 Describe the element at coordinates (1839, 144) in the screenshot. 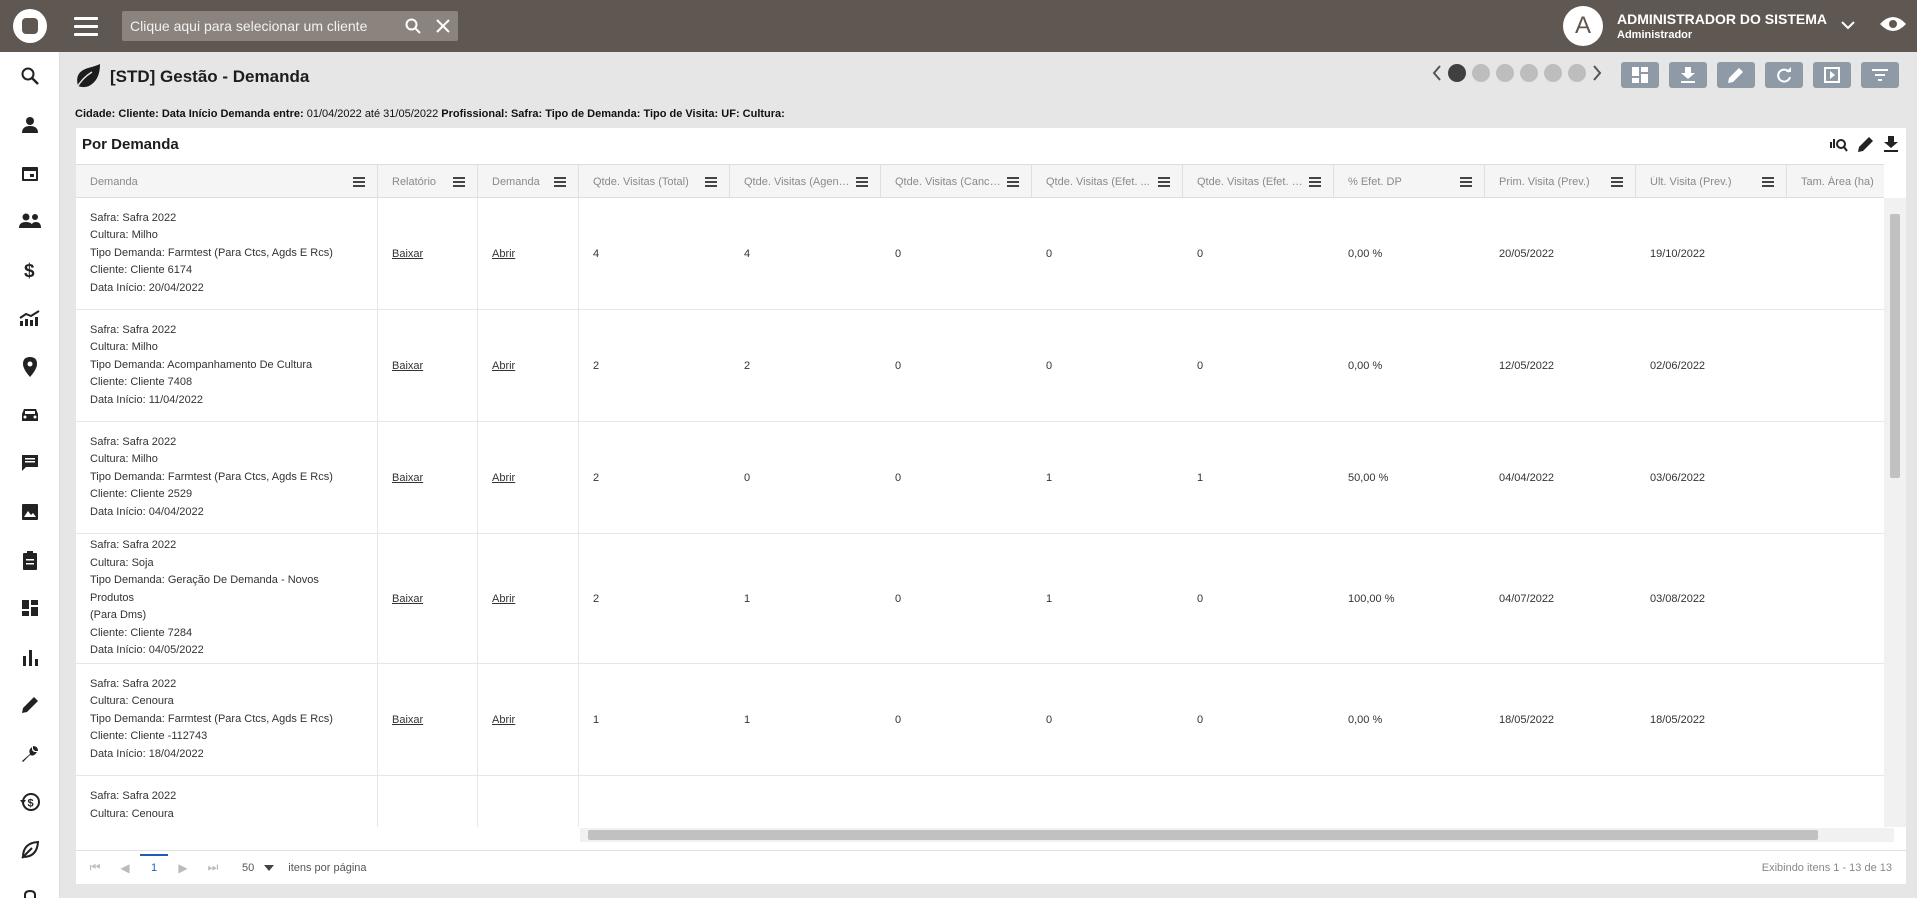

I see `data-inspect-icon` at that location.